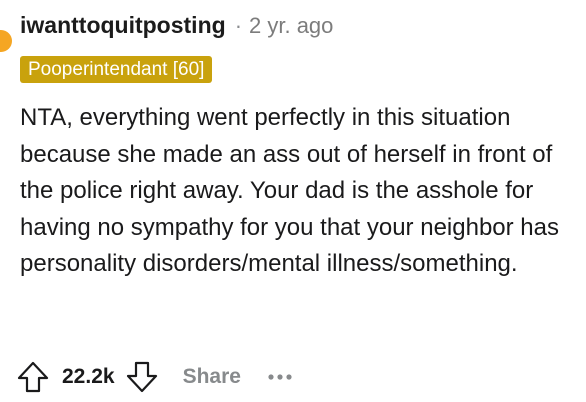 The width and height of the screenshot is (586, 402). Describe the element at coordinates (142, 377) in the screenshot. I see `arrow-down-outline-icon` at that location.